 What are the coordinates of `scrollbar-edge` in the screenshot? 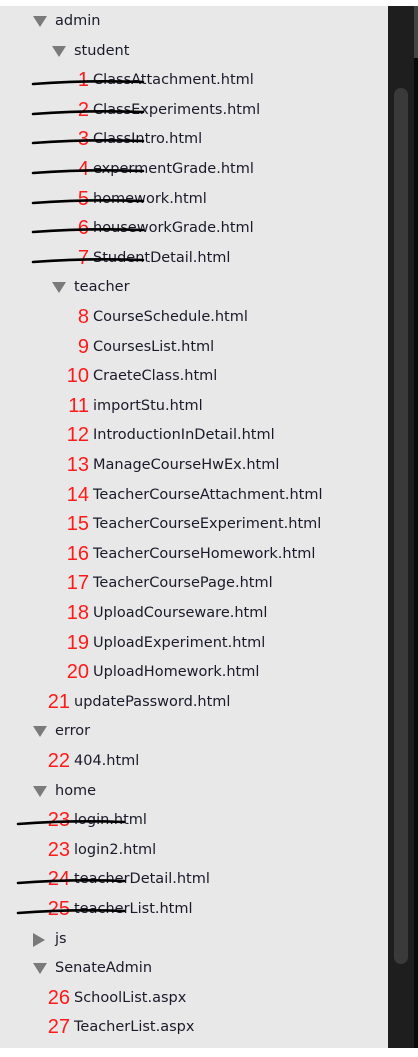 It's located at (416, 527).